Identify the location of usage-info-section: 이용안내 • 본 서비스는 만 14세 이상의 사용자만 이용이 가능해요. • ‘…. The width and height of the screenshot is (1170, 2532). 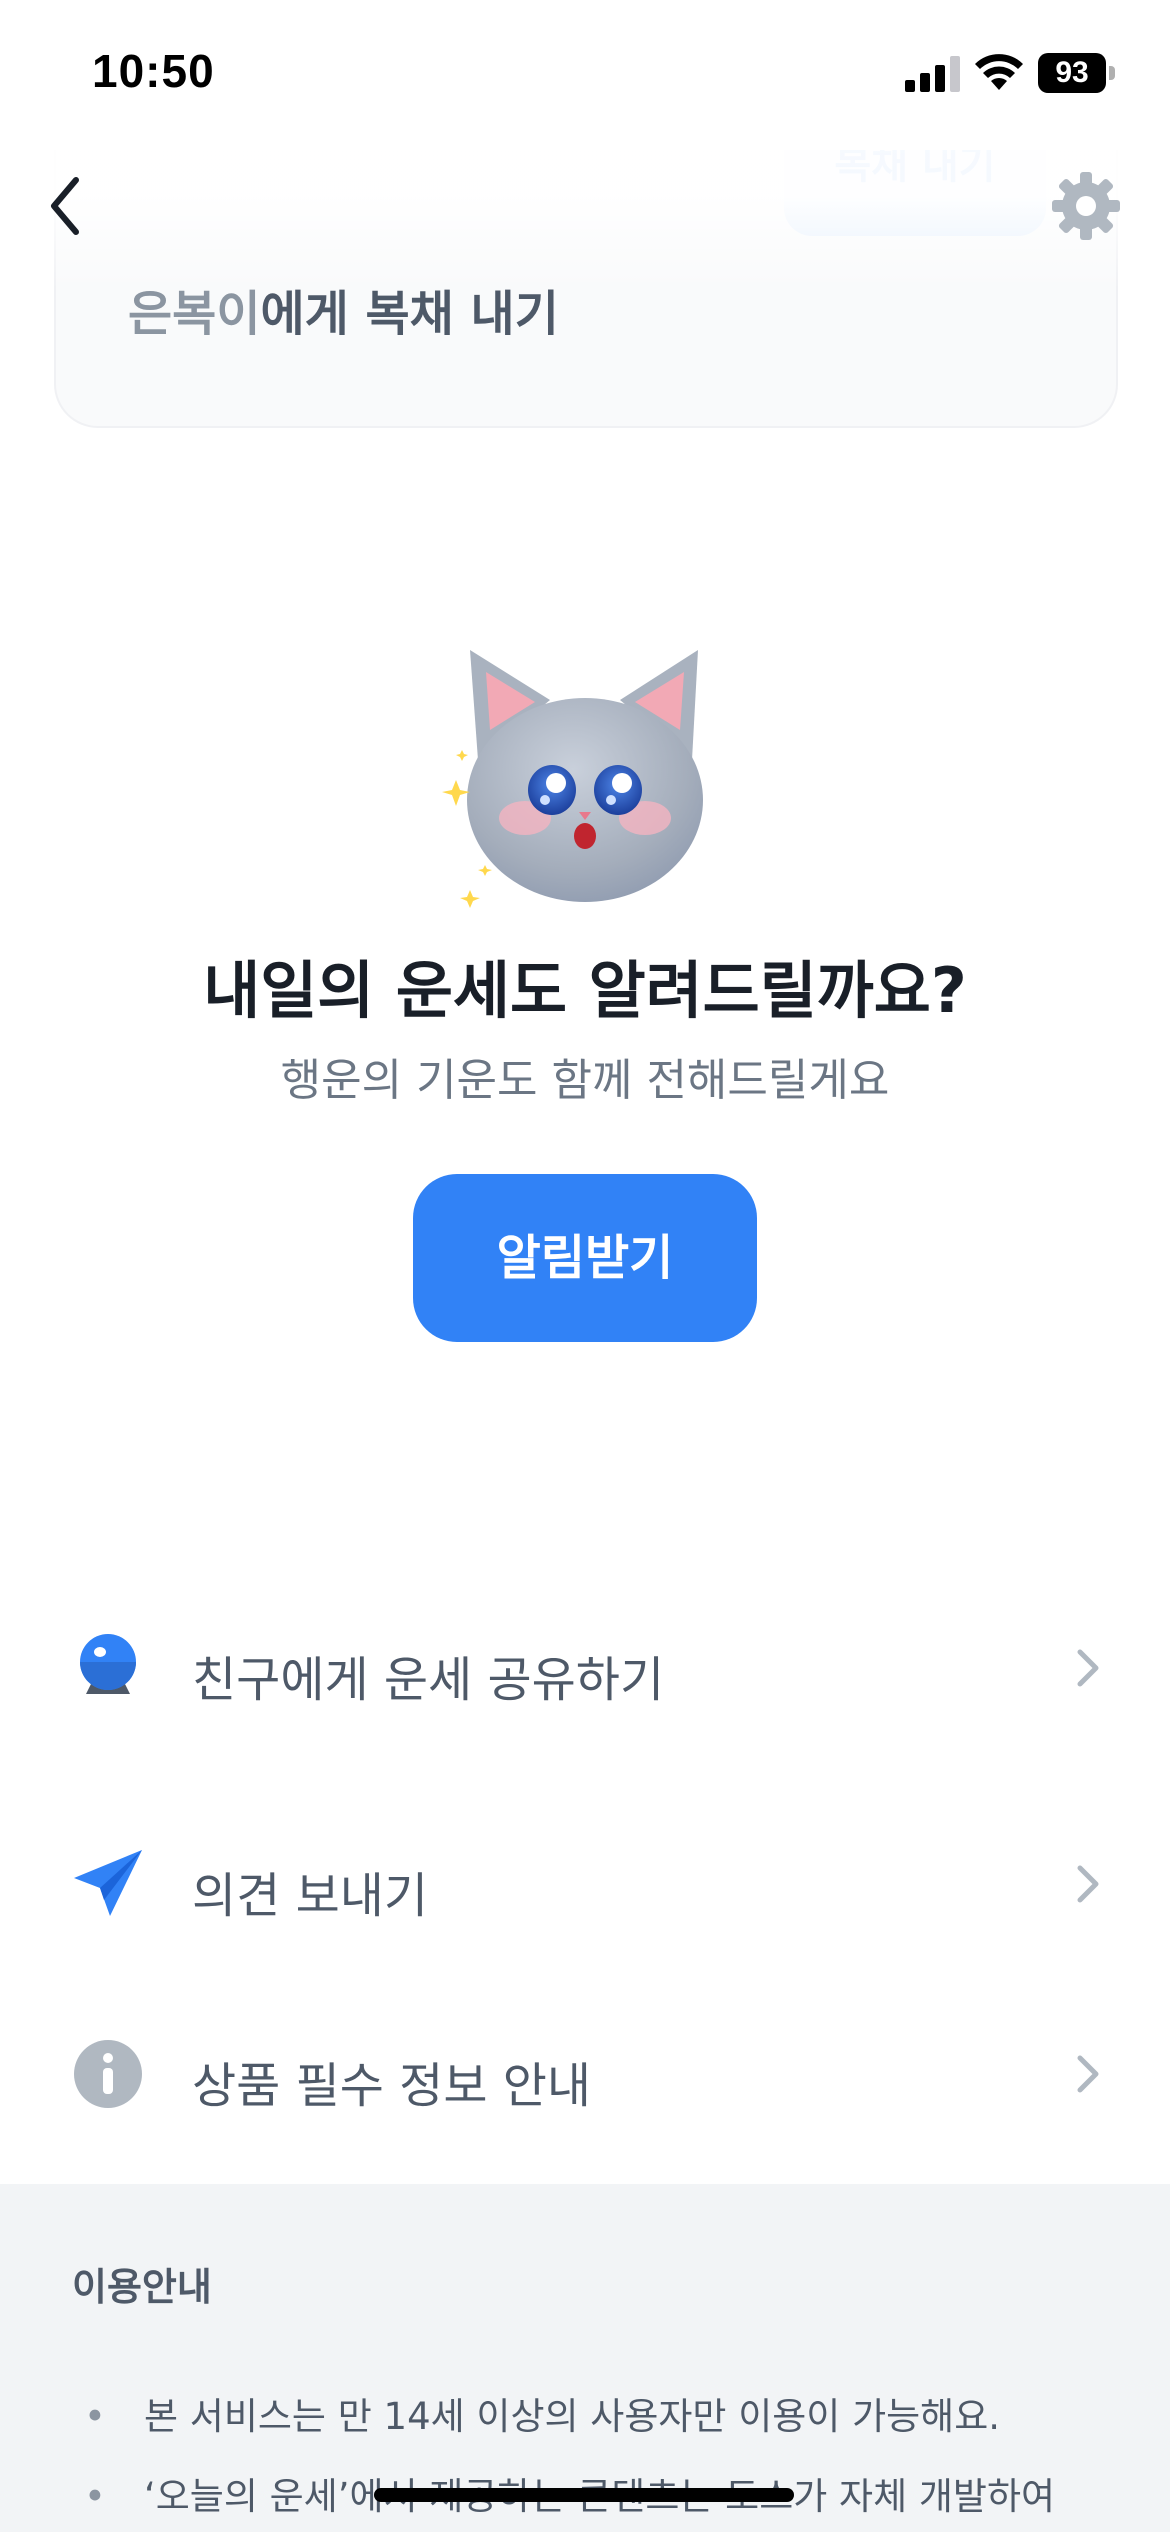
(585, 2358).